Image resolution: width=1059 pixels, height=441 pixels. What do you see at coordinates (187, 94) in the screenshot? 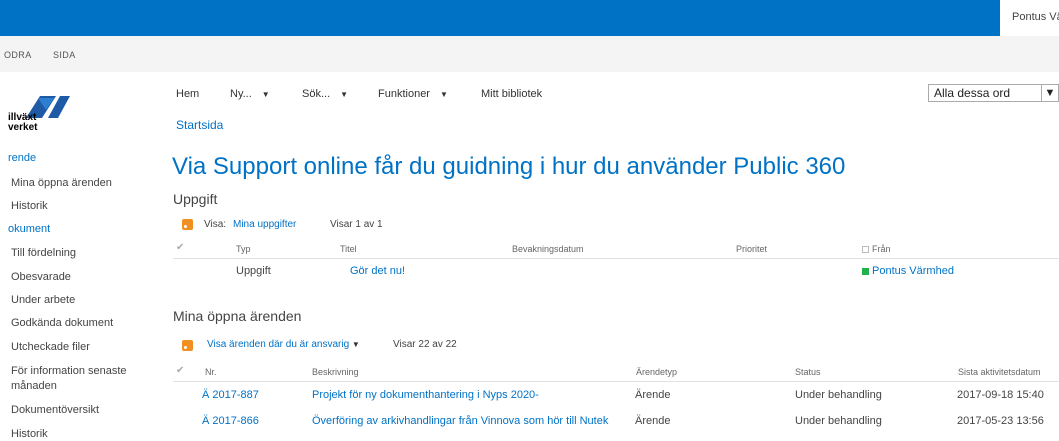
I see `nav-home: Hem` at bounding box center [187, 94].